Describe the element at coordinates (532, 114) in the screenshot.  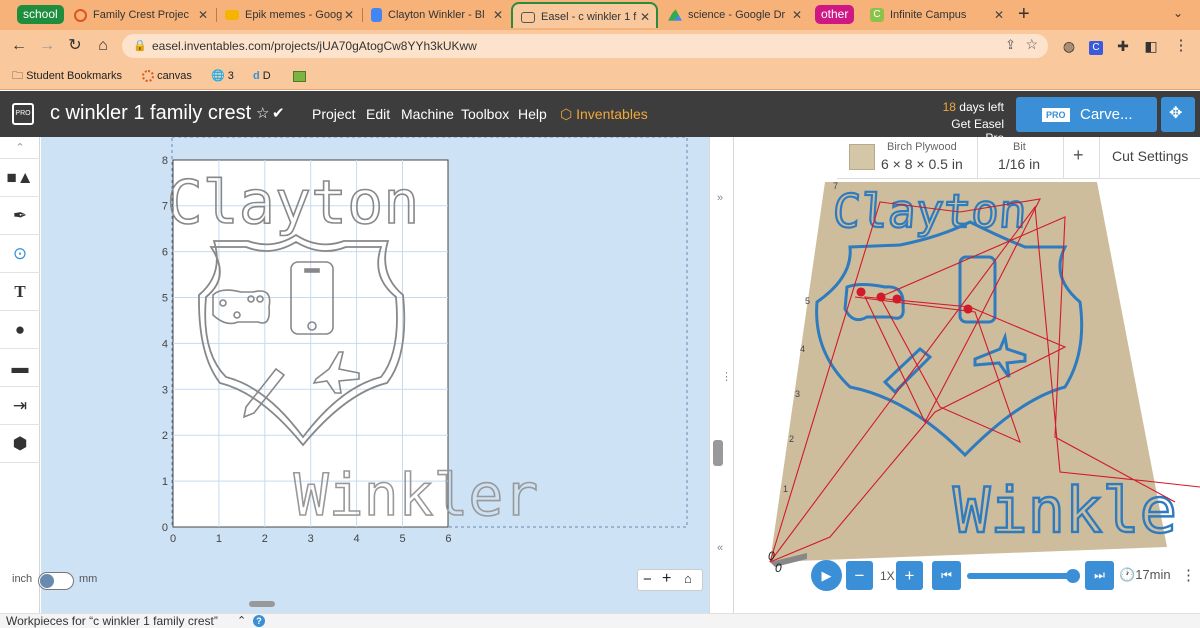
I see `menu-help: Help` at that location.